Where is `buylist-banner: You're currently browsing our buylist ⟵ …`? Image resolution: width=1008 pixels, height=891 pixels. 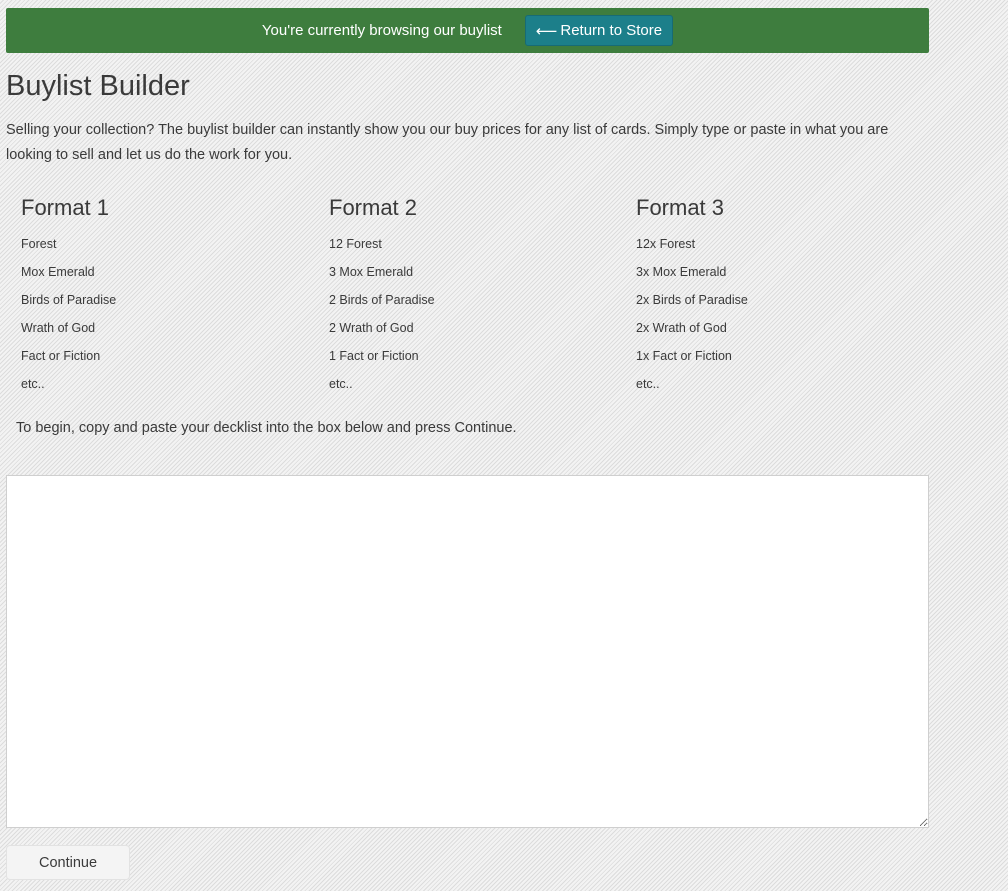
buylist-banner: You're currently browsing our buylist ⟵ … is located at coordinates (467, 30).